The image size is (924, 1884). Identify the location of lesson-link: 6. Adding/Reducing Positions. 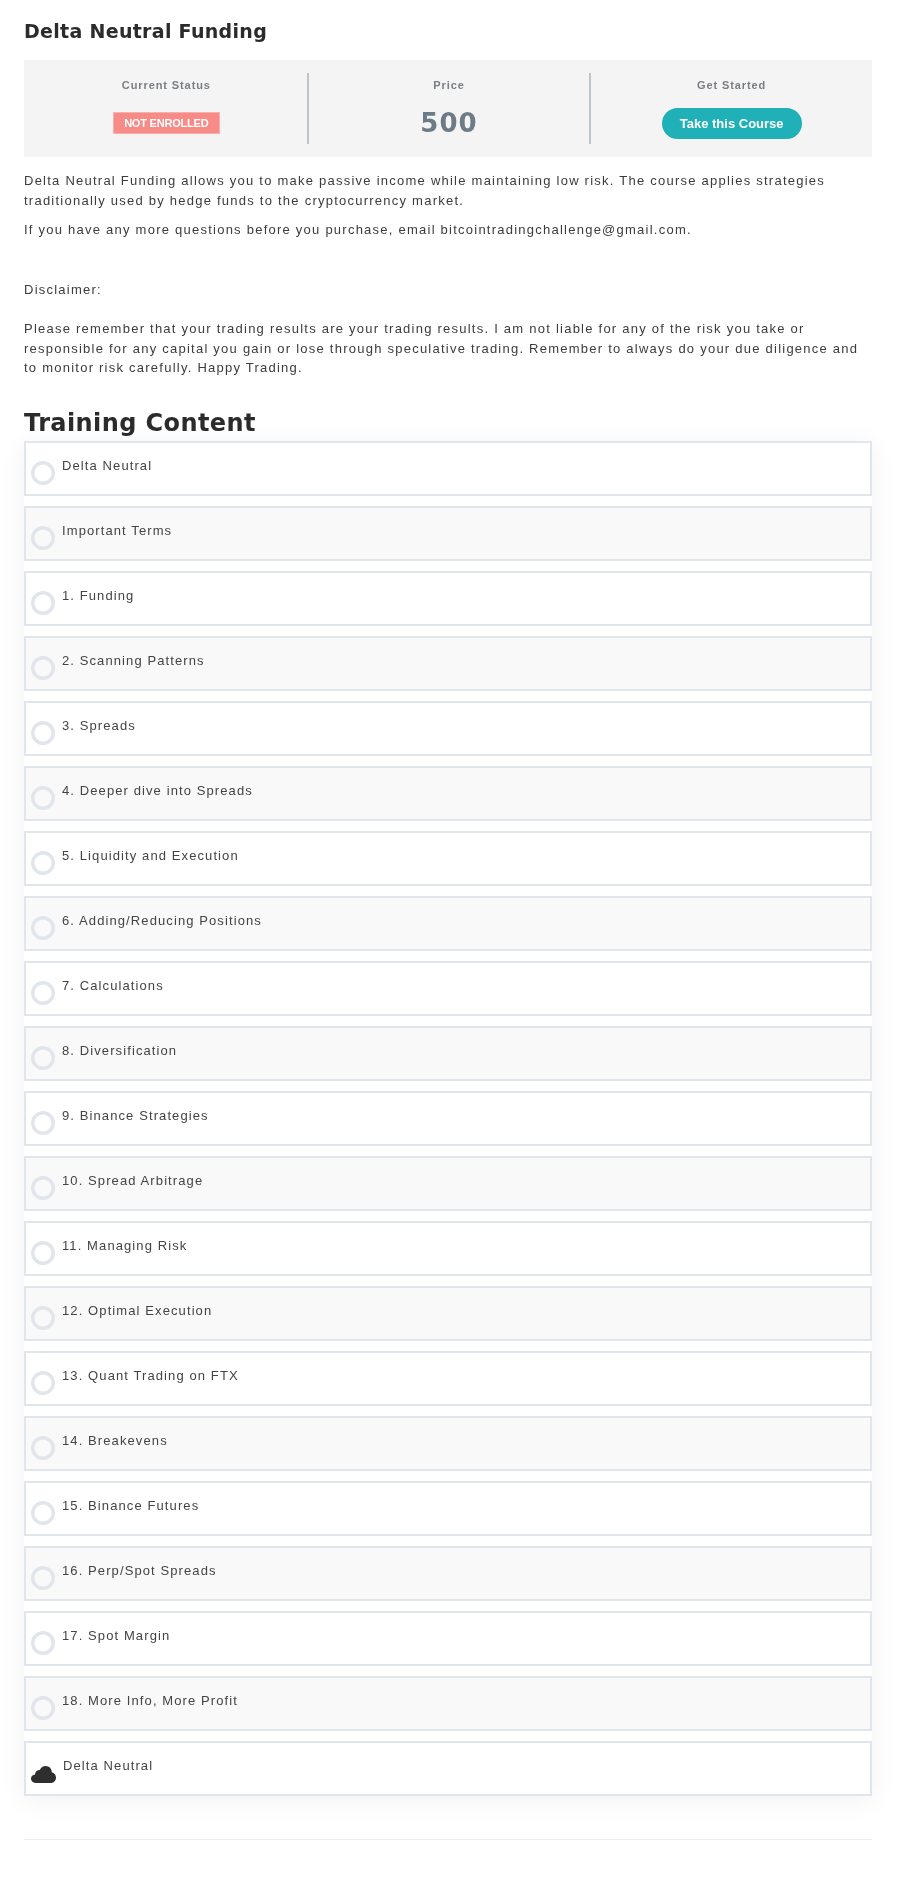
(448, 923).